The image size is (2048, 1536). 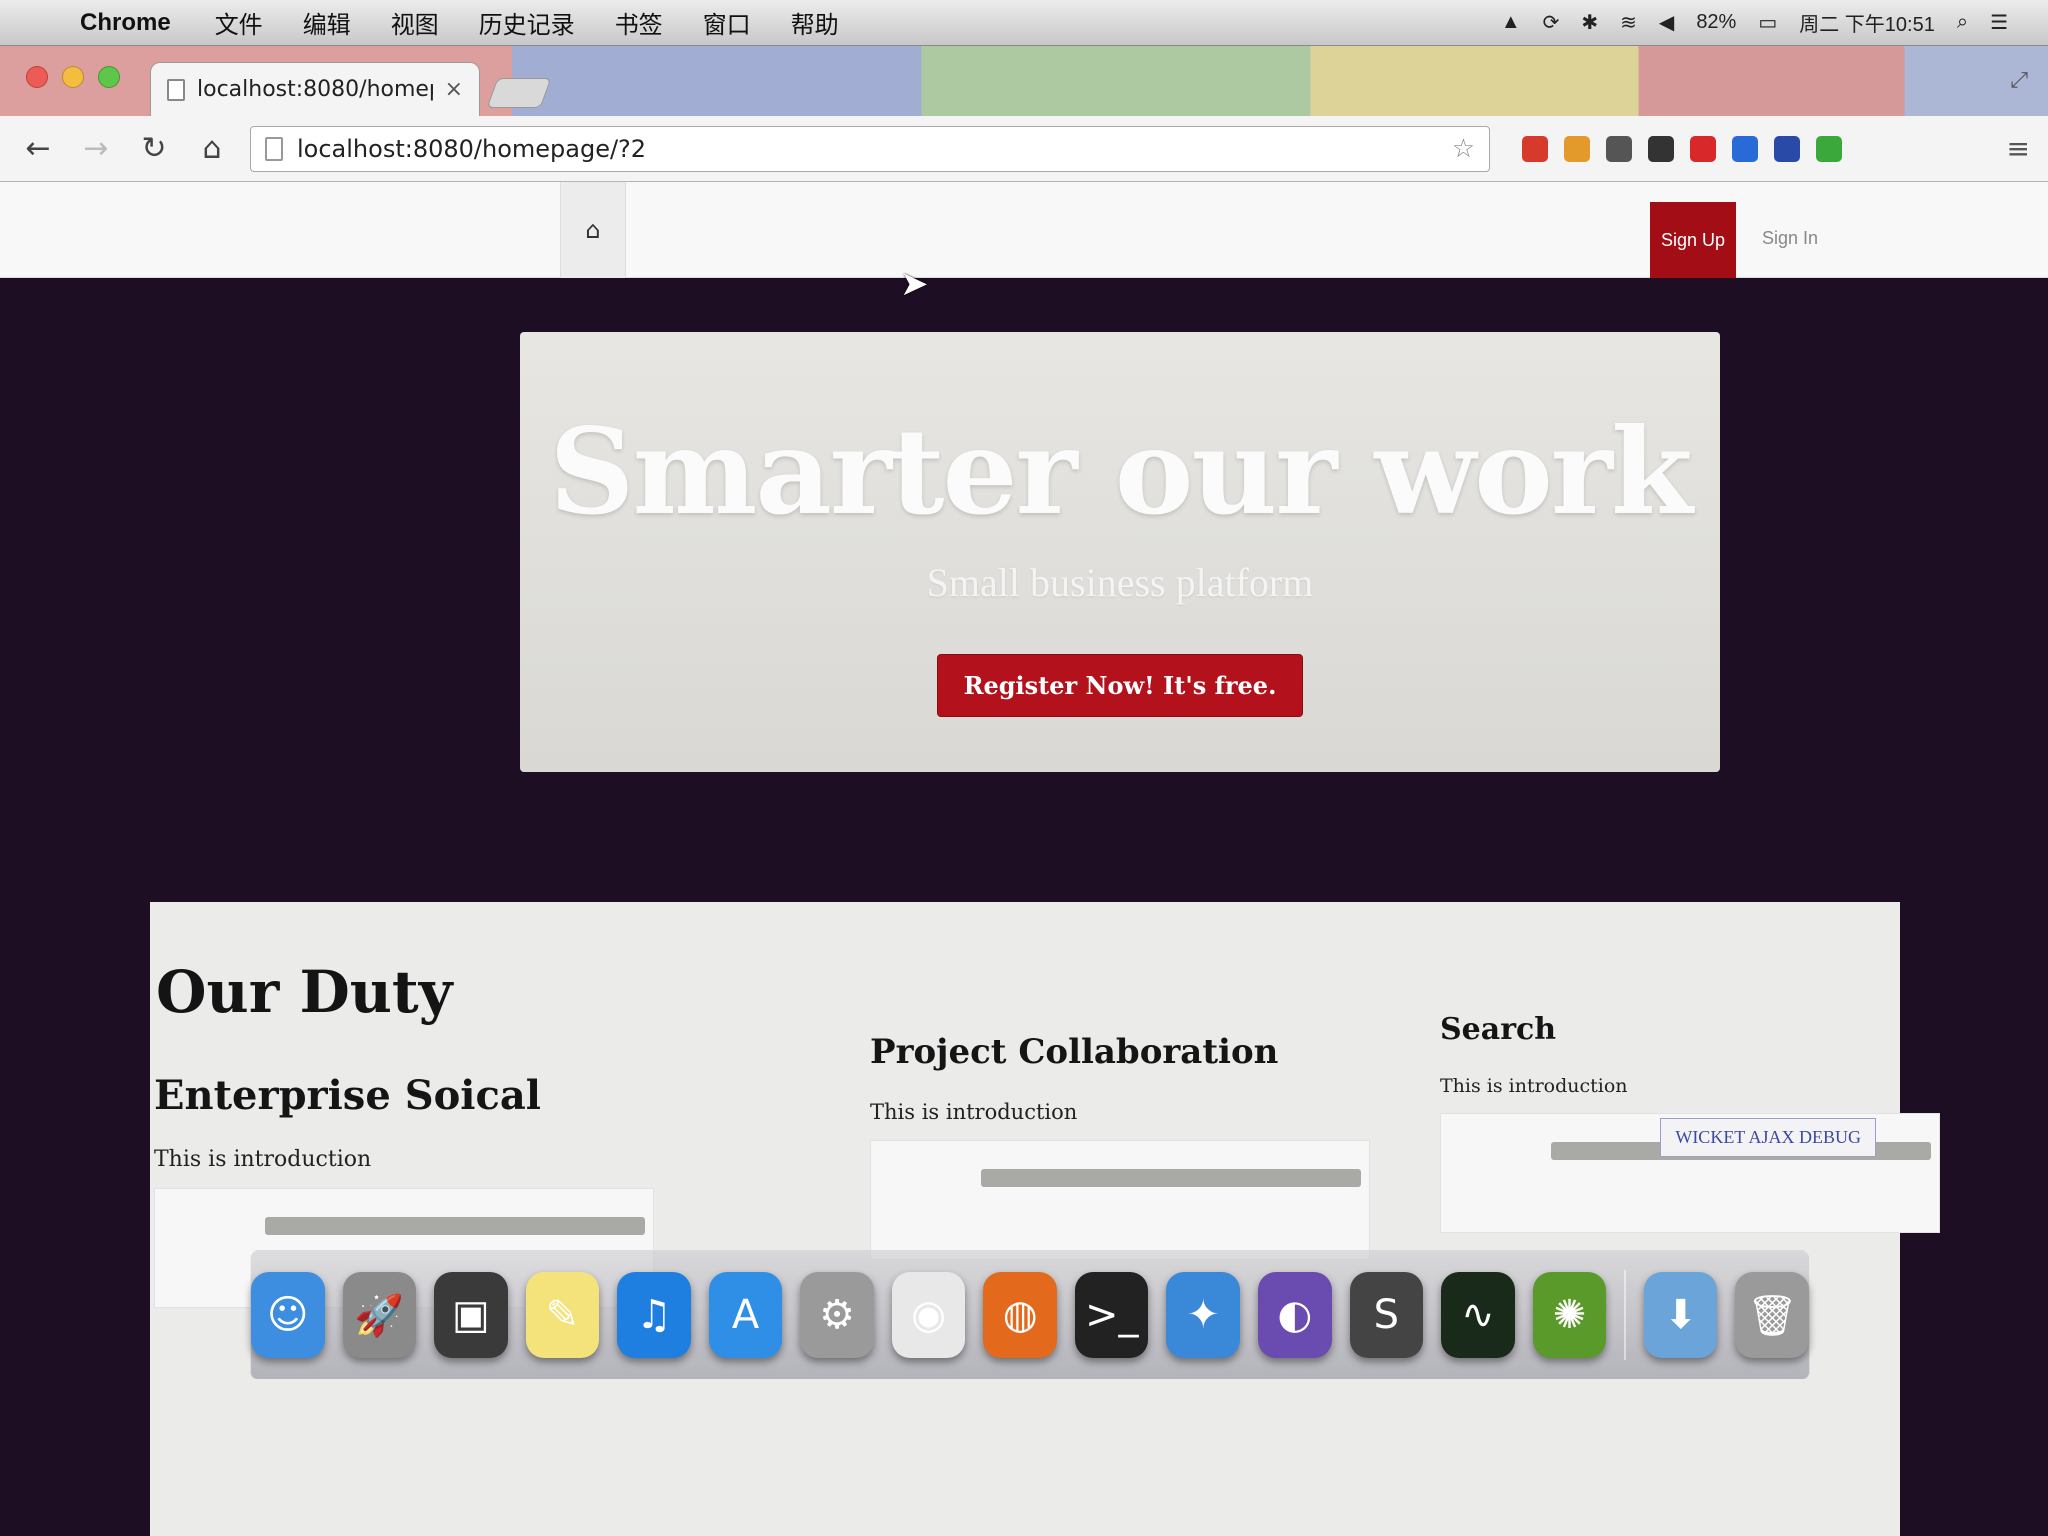 I want to click on back-icon: ←, so click(x=38, y=148).